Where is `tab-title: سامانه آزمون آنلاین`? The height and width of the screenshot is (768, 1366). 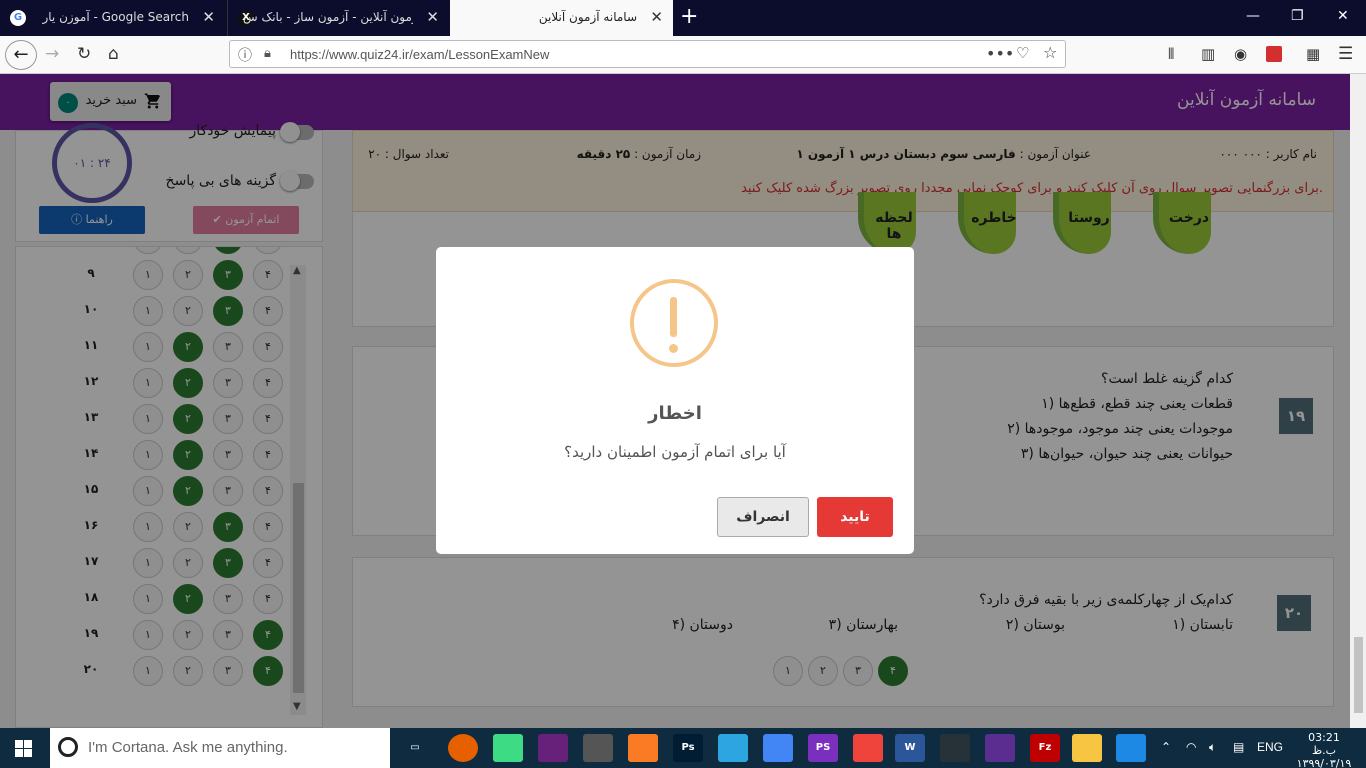 tab-title: سامانه آزمون آنلاین is located at coordinates (587, 17).